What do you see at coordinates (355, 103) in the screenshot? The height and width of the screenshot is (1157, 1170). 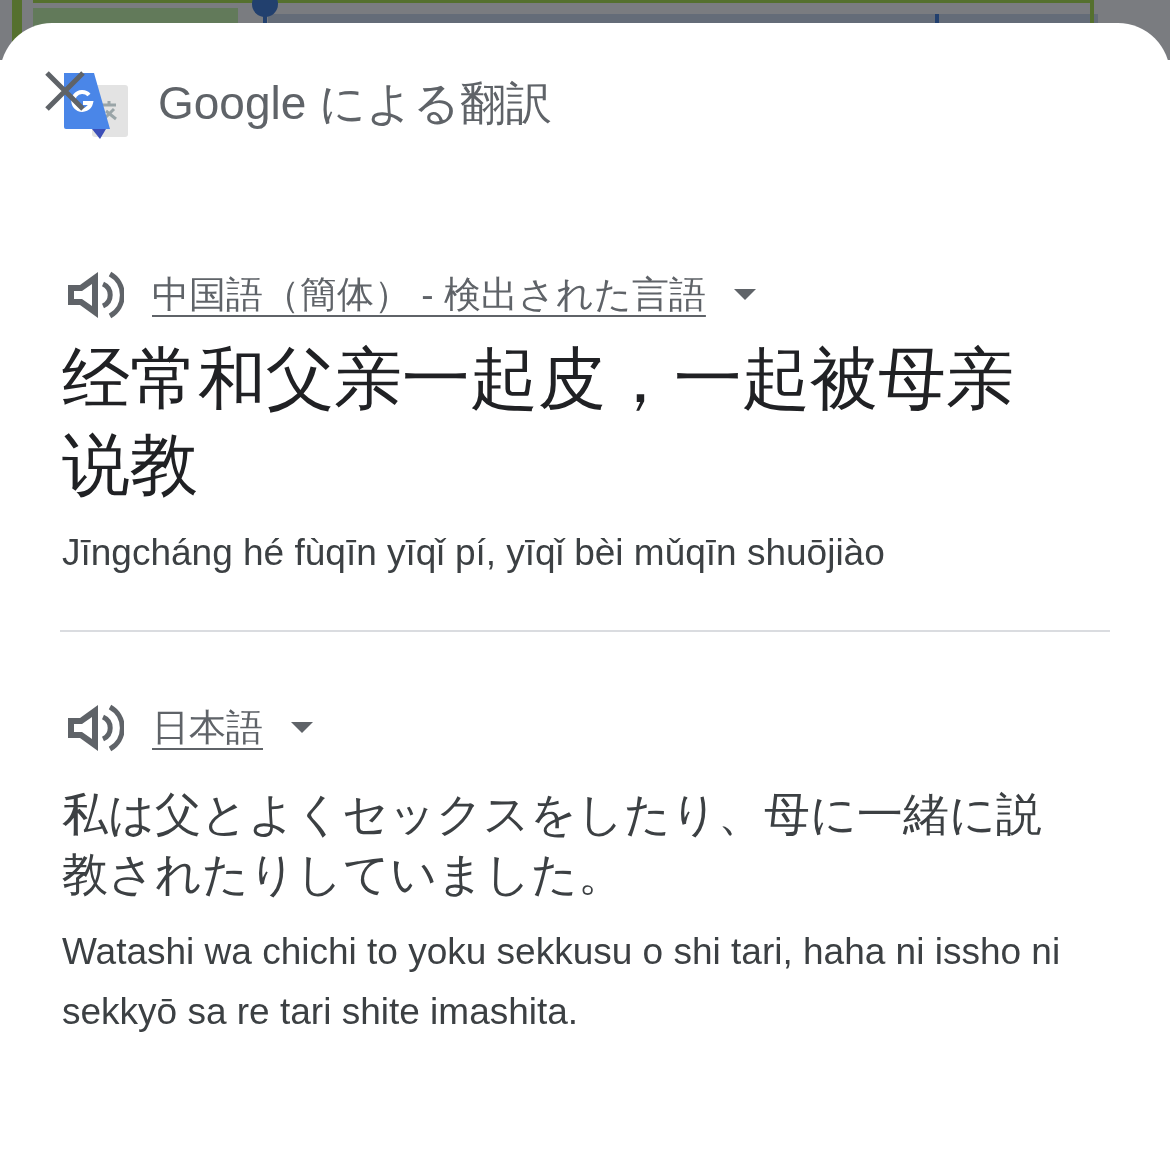 I see `header-title: Google による翻訳` at bounding box center [355, 103].